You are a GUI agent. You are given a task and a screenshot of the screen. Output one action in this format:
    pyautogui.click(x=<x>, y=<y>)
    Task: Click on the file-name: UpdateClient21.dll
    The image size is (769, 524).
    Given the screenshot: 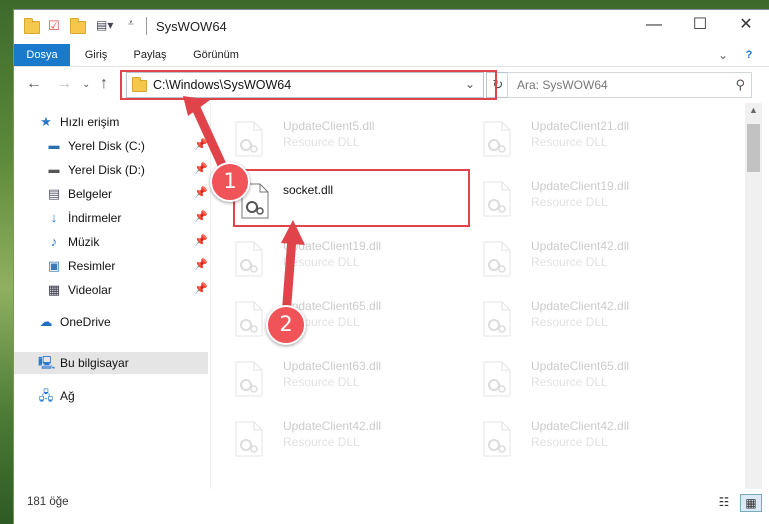 What is the action you would take?
    pyautogui.click(x=580, y=126)
    